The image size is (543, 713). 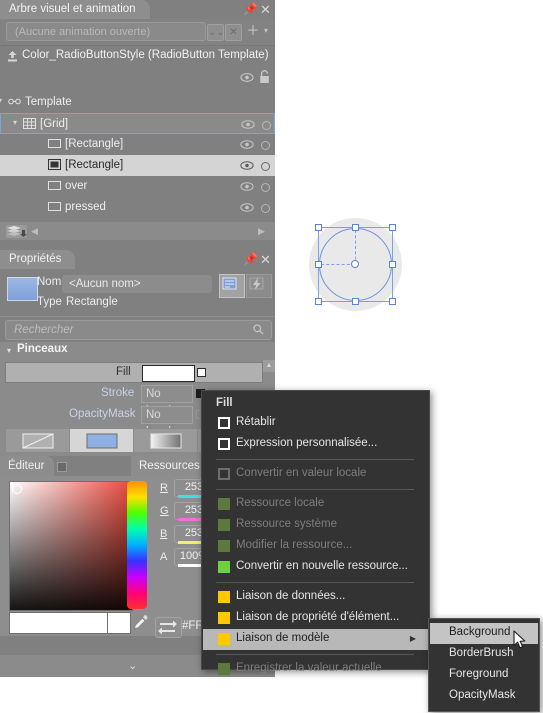 I want to click on scroll-up-arrow: ▲, so click(x=269, y=366).